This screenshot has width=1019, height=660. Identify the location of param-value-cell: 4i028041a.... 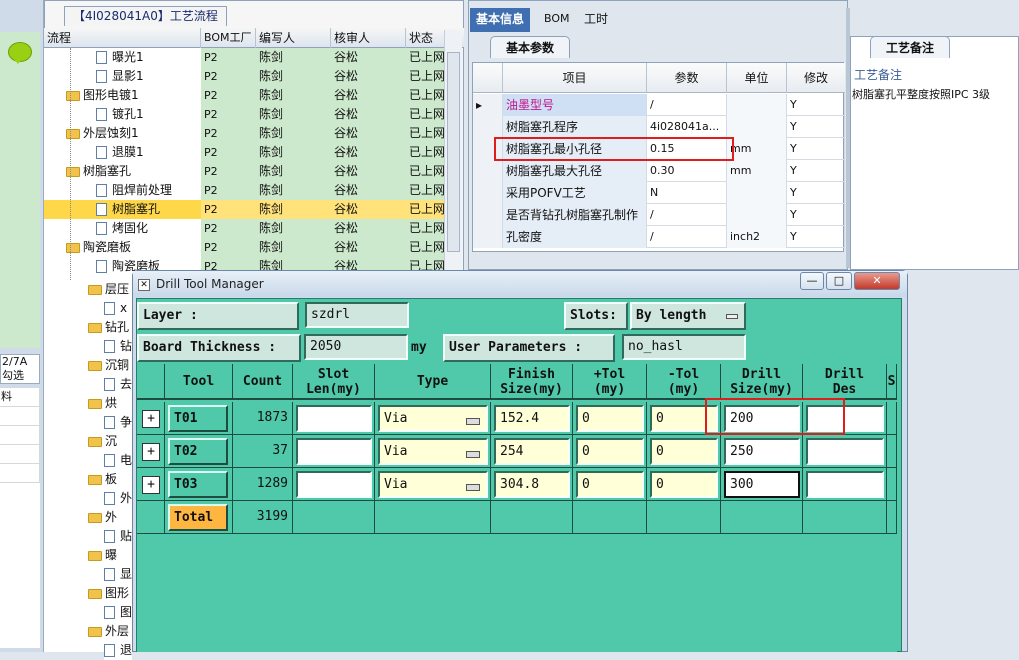
(687, 127).